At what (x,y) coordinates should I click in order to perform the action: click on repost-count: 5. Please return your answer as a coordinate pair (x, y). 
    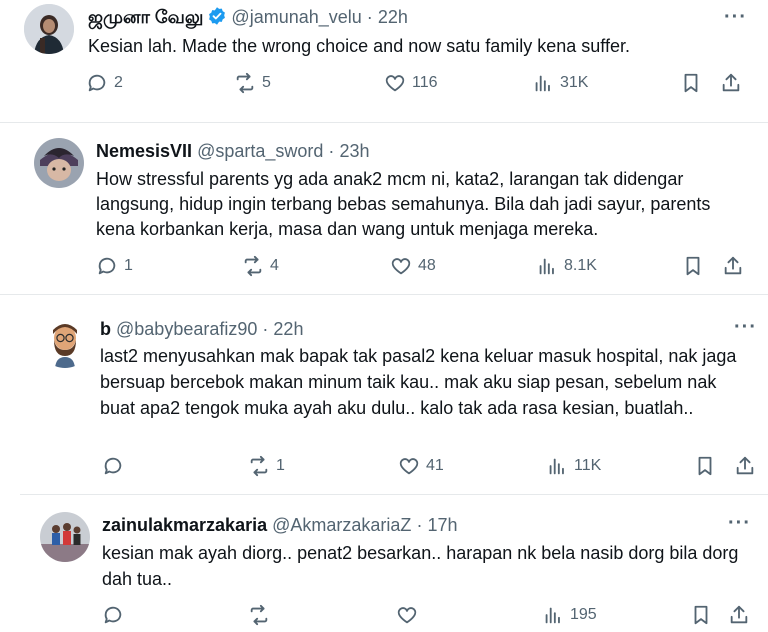
    Looking at the image, I should click on (266, 82).